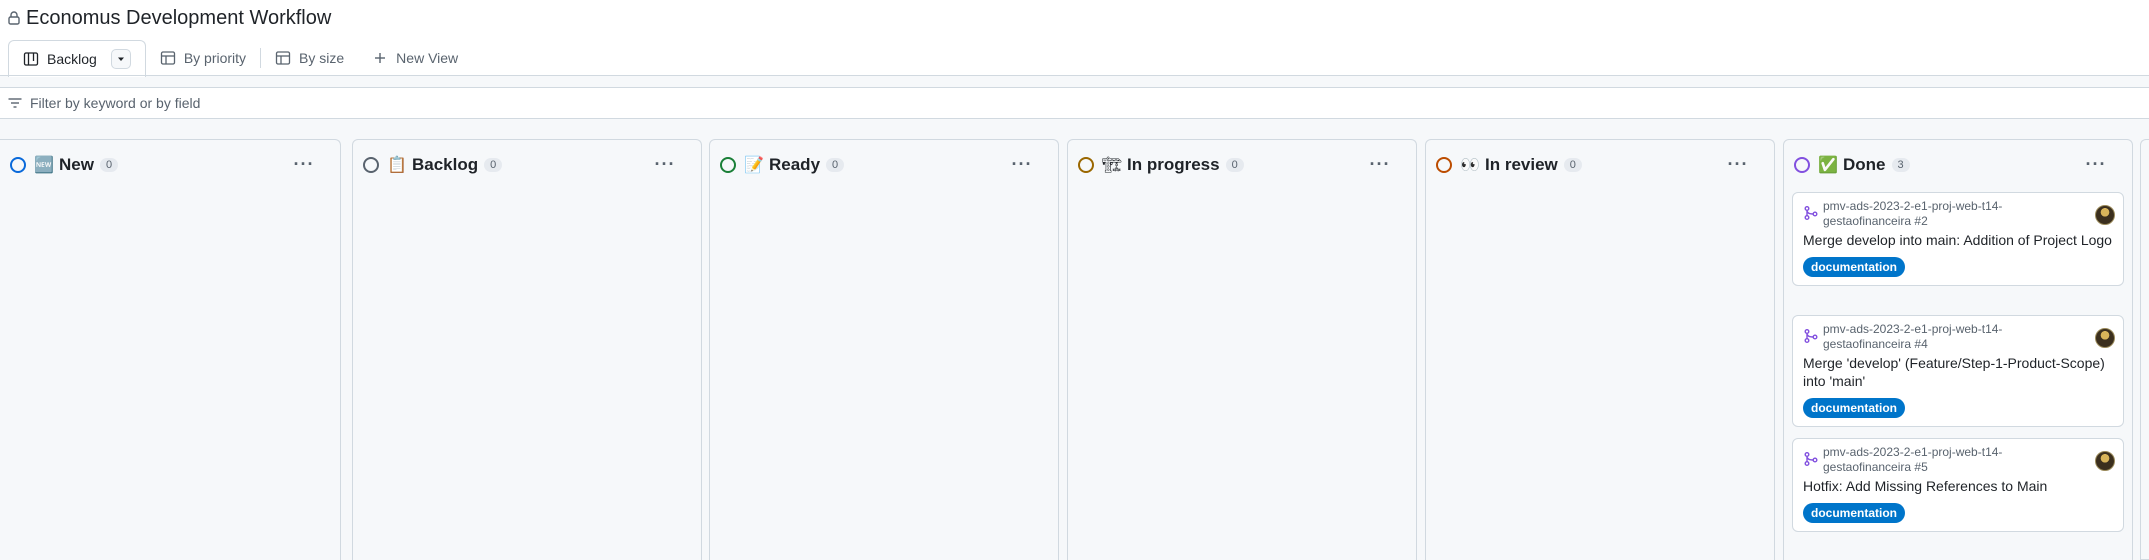 The width and height of the screenshot is (2149, 560). Describe the element at coordinates (72, 59) in the screenshot. I see `tab-backlog-label: Backlog` at that location.